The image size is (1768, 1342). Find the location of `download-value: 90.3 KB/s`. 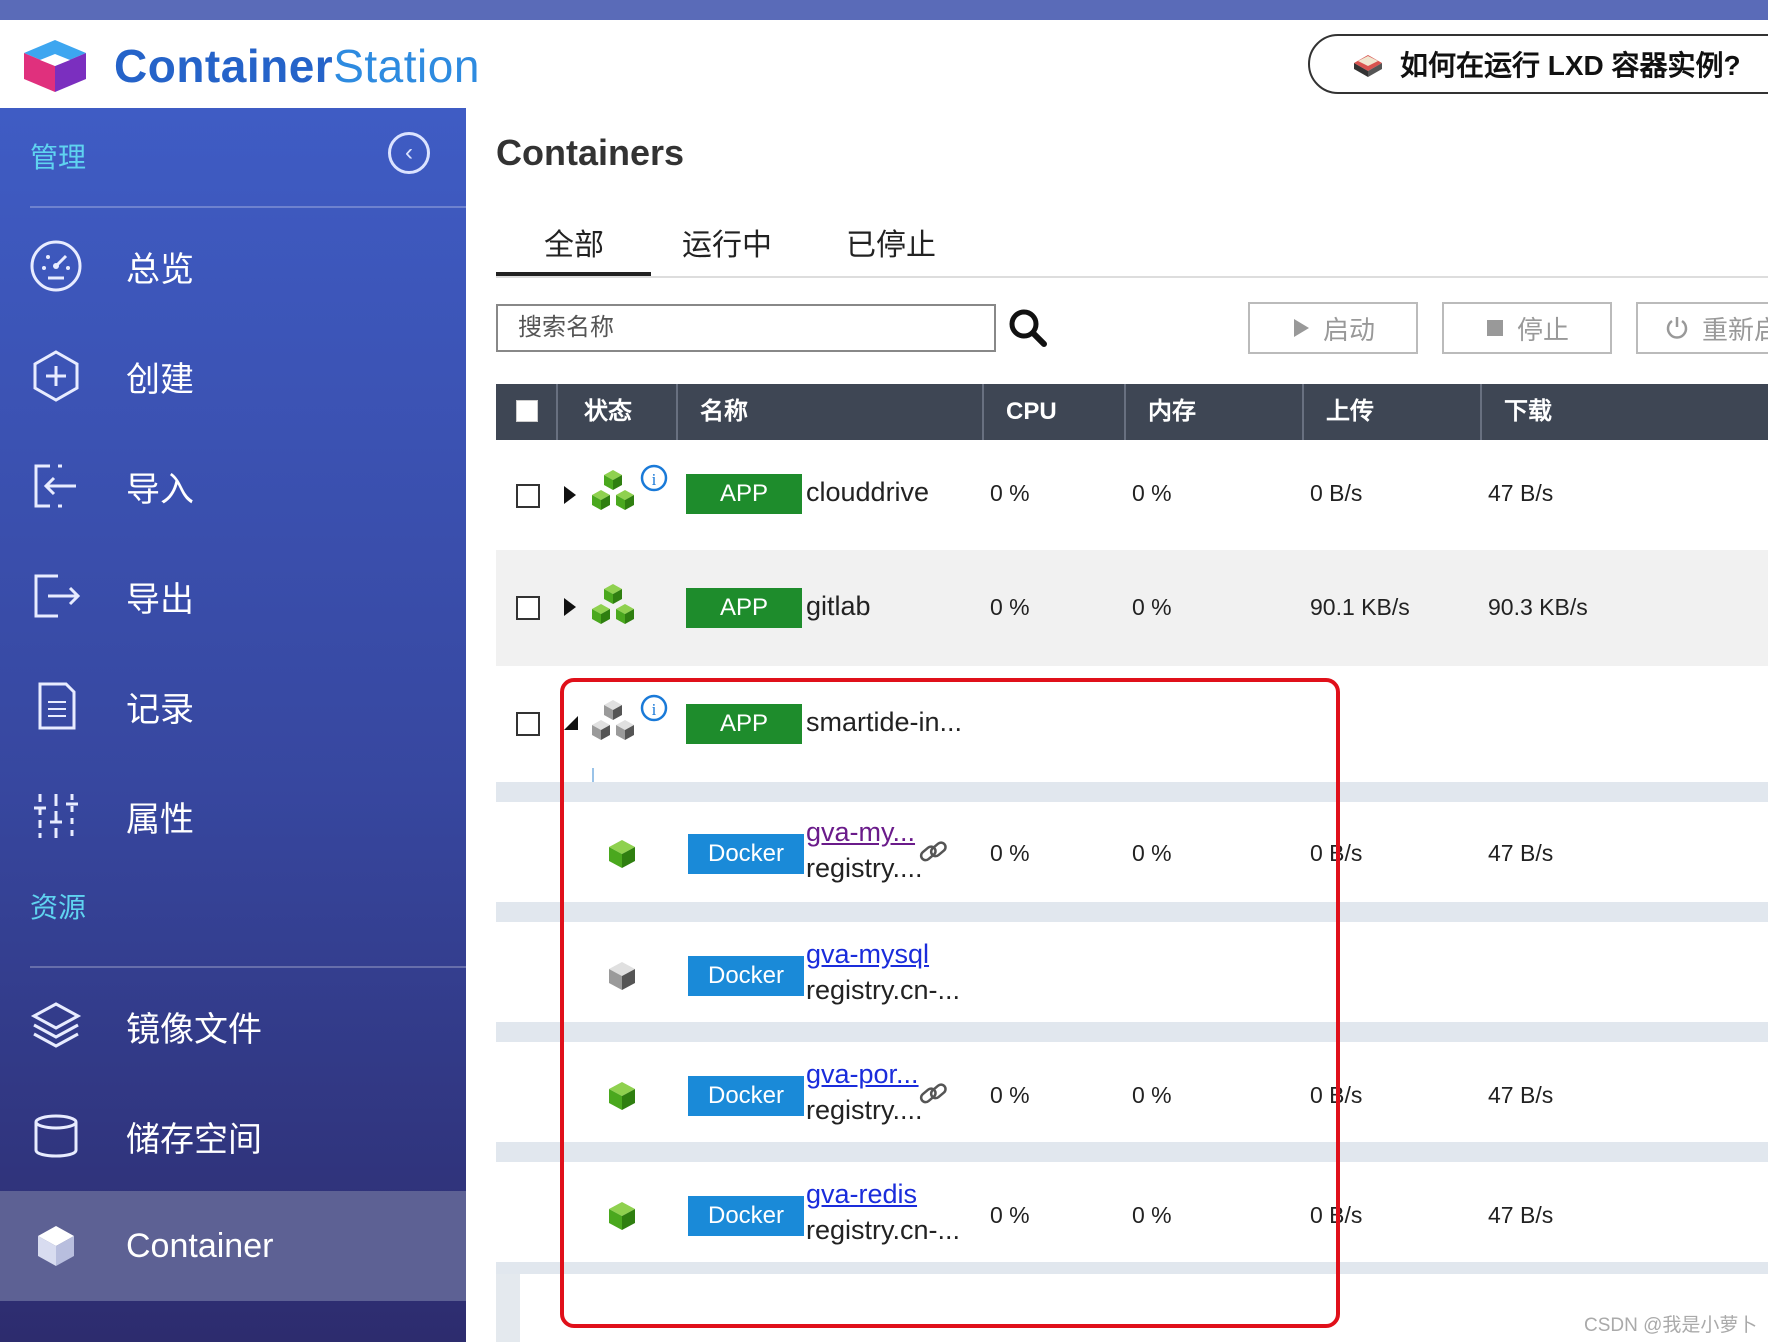

download-value: 90.3 KB/s is located at coordinates (1538, 607).